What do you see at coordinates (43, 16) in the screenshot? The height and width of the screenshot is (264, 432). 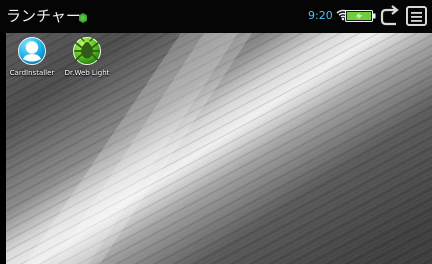 I see `app-title: ランチャー` at bounding box center [43, 16].